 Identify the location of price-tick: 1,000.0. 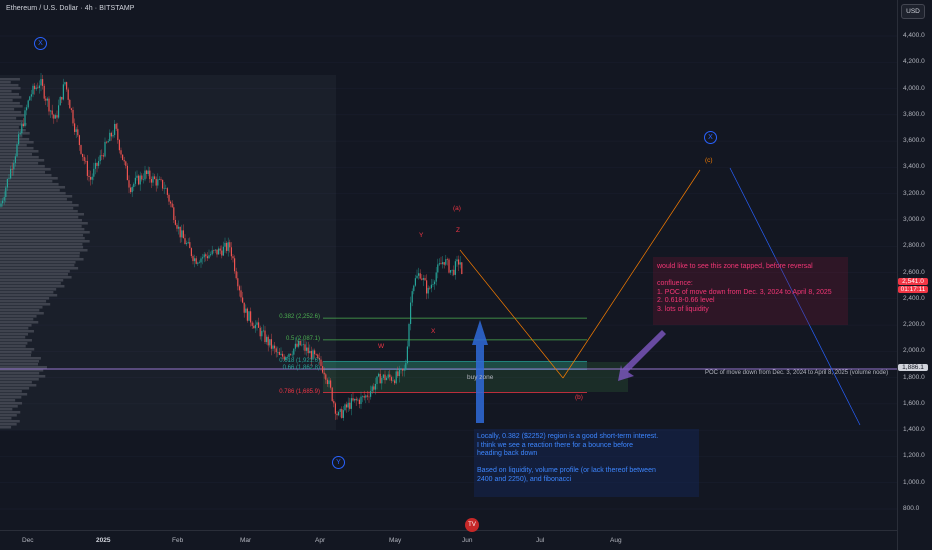
(914, 482).